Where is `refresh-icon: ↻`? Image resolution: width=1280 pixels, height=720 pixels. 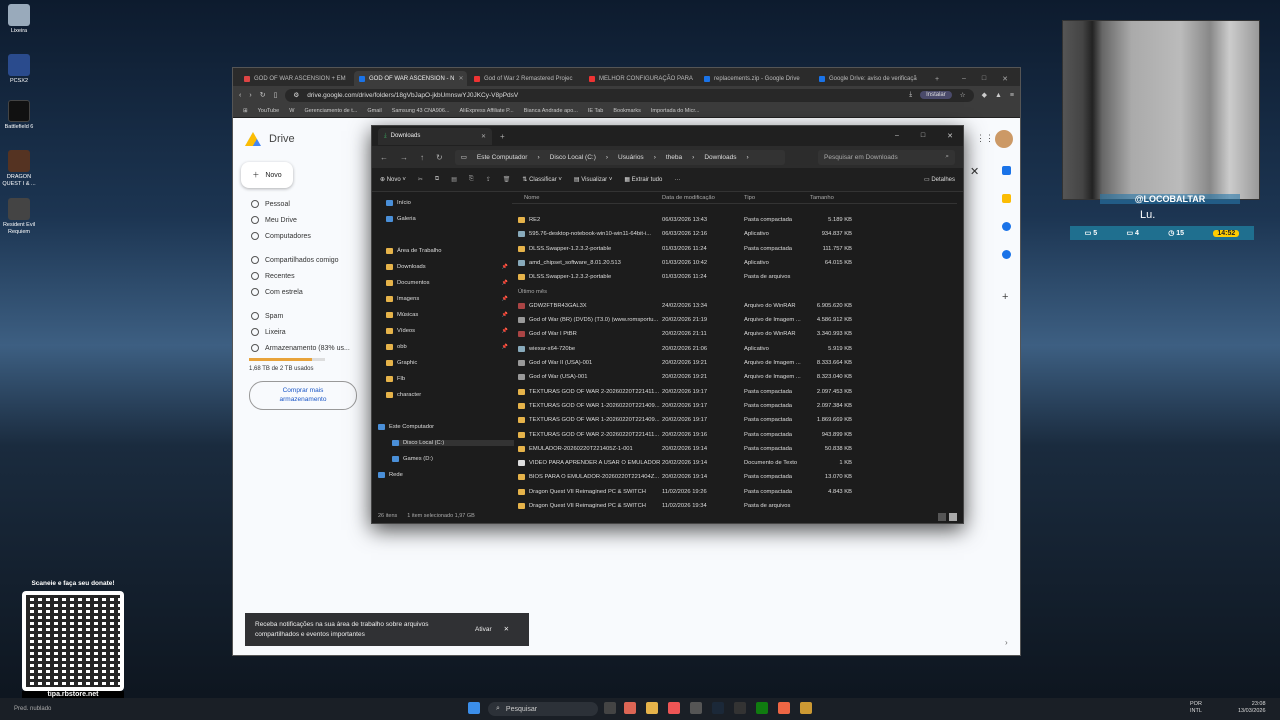 refresh-icon: ↻ is located at coordinates (439, 157).